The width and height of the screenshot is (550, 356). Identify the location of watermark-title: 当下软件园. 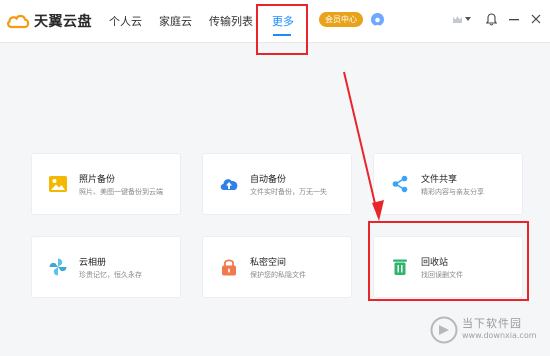
(492, 323).